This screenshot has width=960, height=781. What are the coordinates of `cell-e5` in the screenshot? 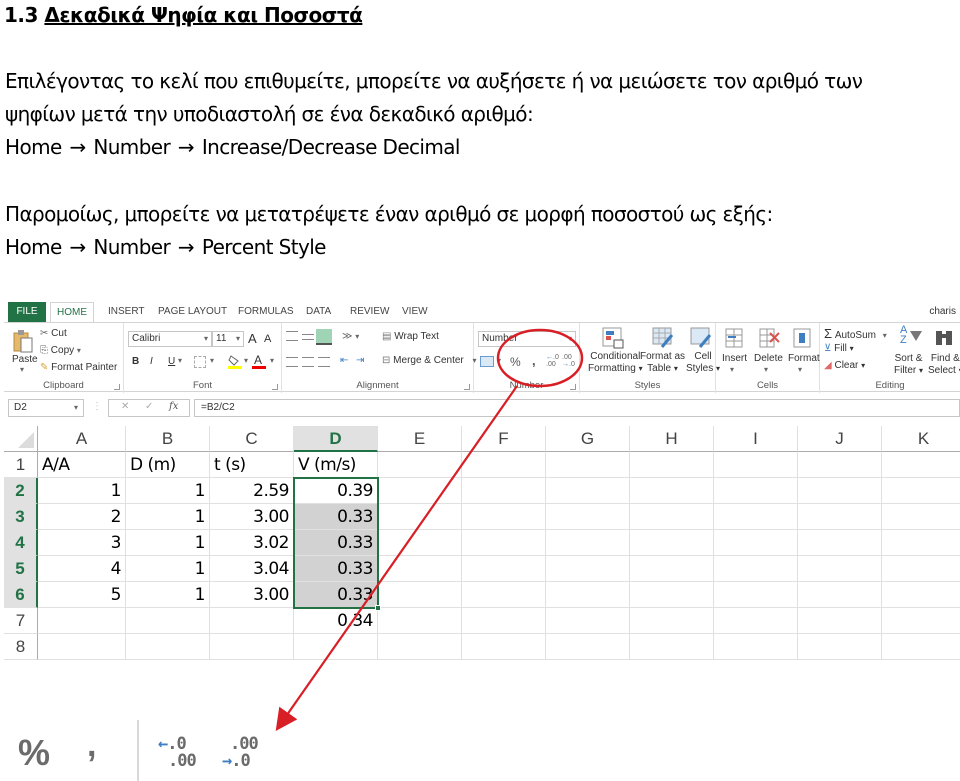 It's located at (420, 569).